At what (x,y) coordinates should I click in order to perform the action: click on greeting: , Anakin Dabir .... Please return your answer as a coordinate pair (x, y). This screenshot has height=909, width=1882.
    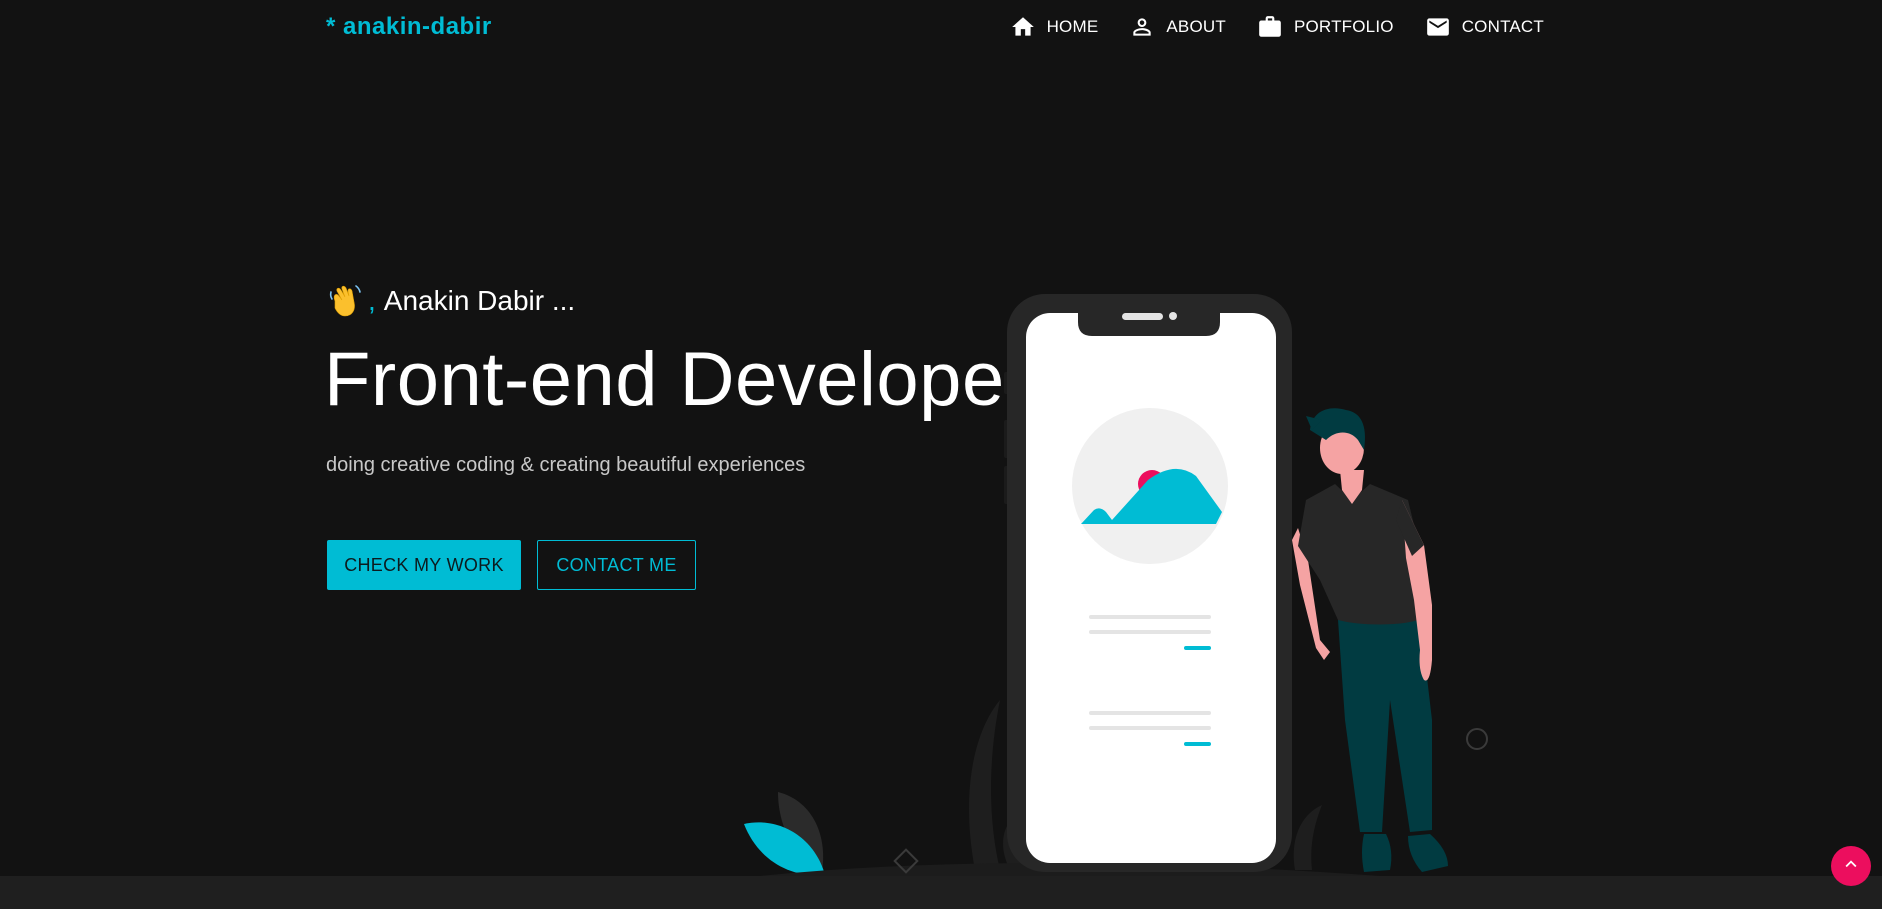
    Looking at the image, I should click on (450, 301).